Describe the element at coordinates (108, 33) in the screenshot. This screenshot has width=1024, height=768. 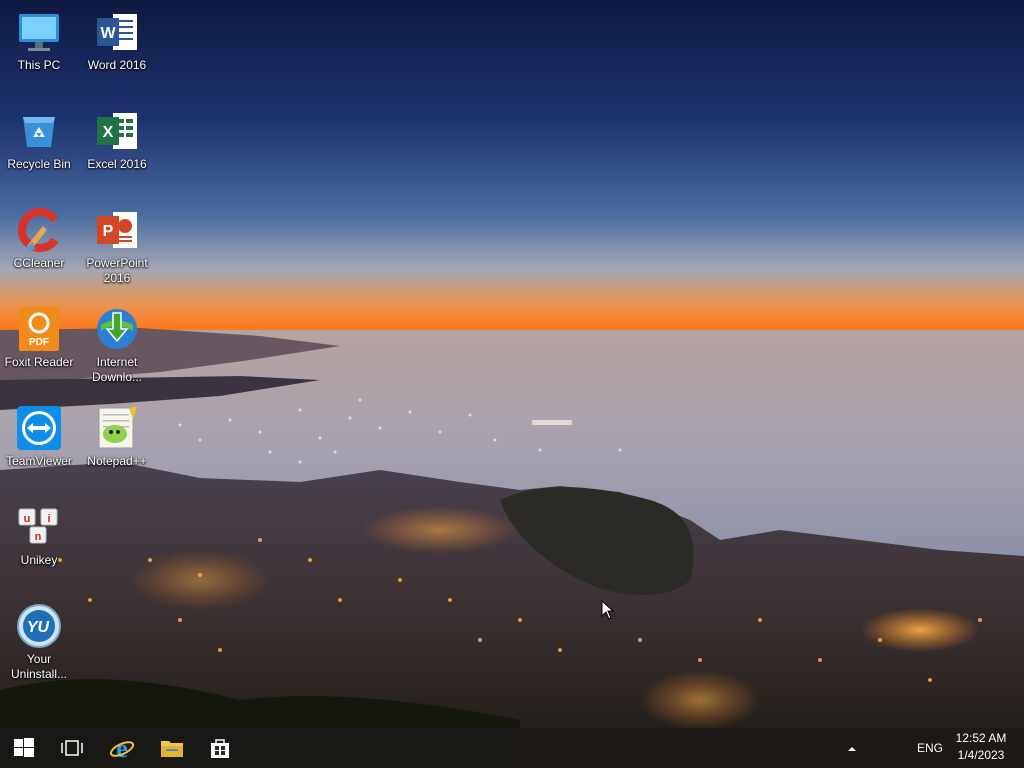
I see `svg-text: W` at that location.